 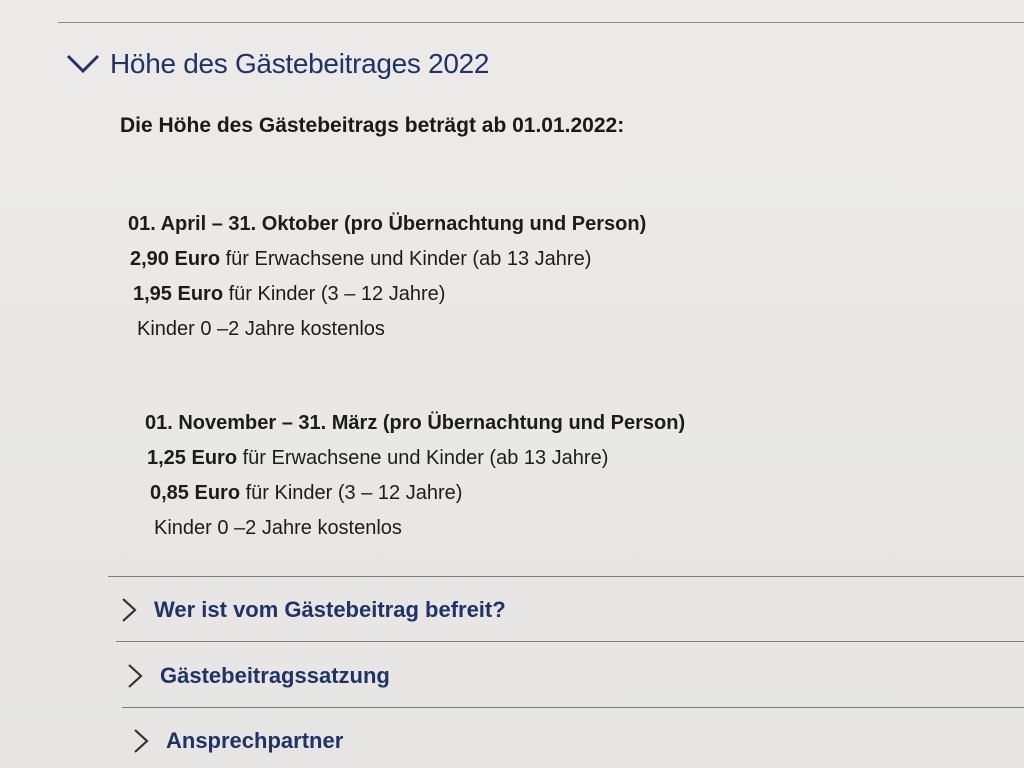 I want to click on price-value: 1,25 Euro, so click(x=192, y=458).